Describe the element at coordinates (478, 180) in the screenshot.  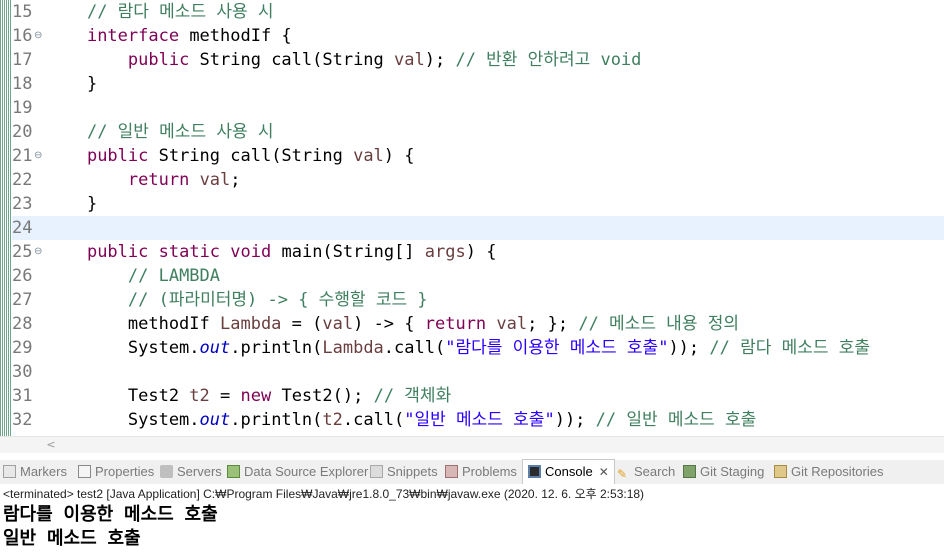
I see `code-line: 22 return val;` at that location.